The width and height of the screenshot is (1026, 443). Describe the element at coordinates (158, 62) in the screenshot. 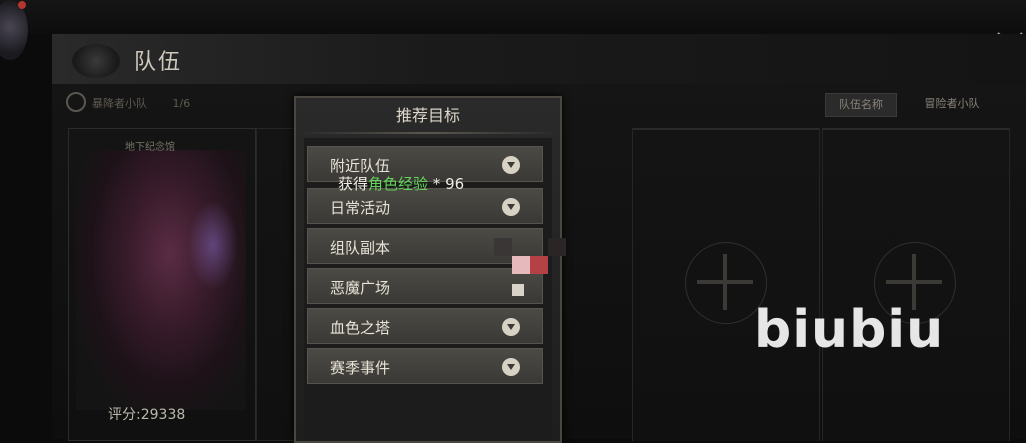

I see `page-title: 队伍` at that location.